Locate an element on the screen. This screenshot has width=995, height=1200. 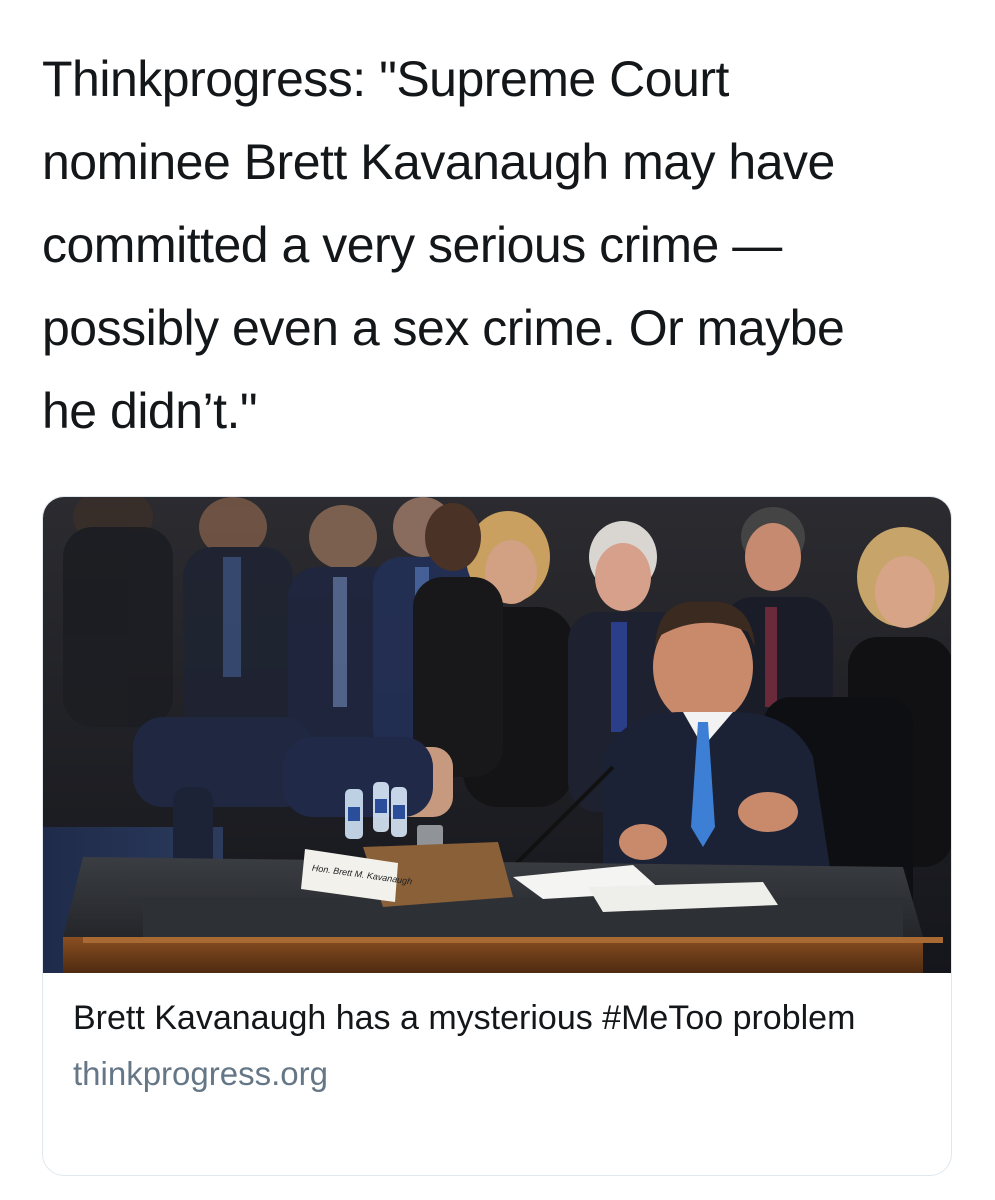
tweet-text-line: Thinkprogress: "Supreme Court is located at coordinates (385, 79).